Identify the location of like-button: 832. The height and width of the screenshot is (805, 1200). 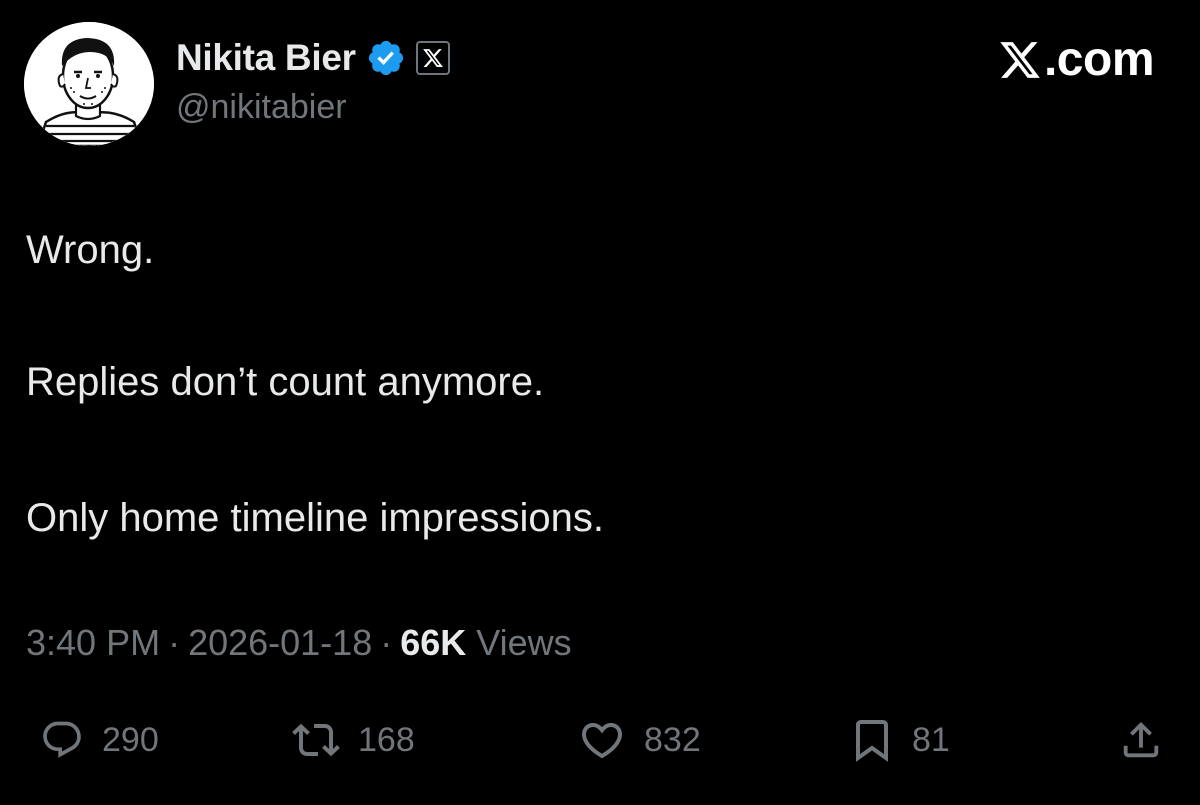
(639, 740).